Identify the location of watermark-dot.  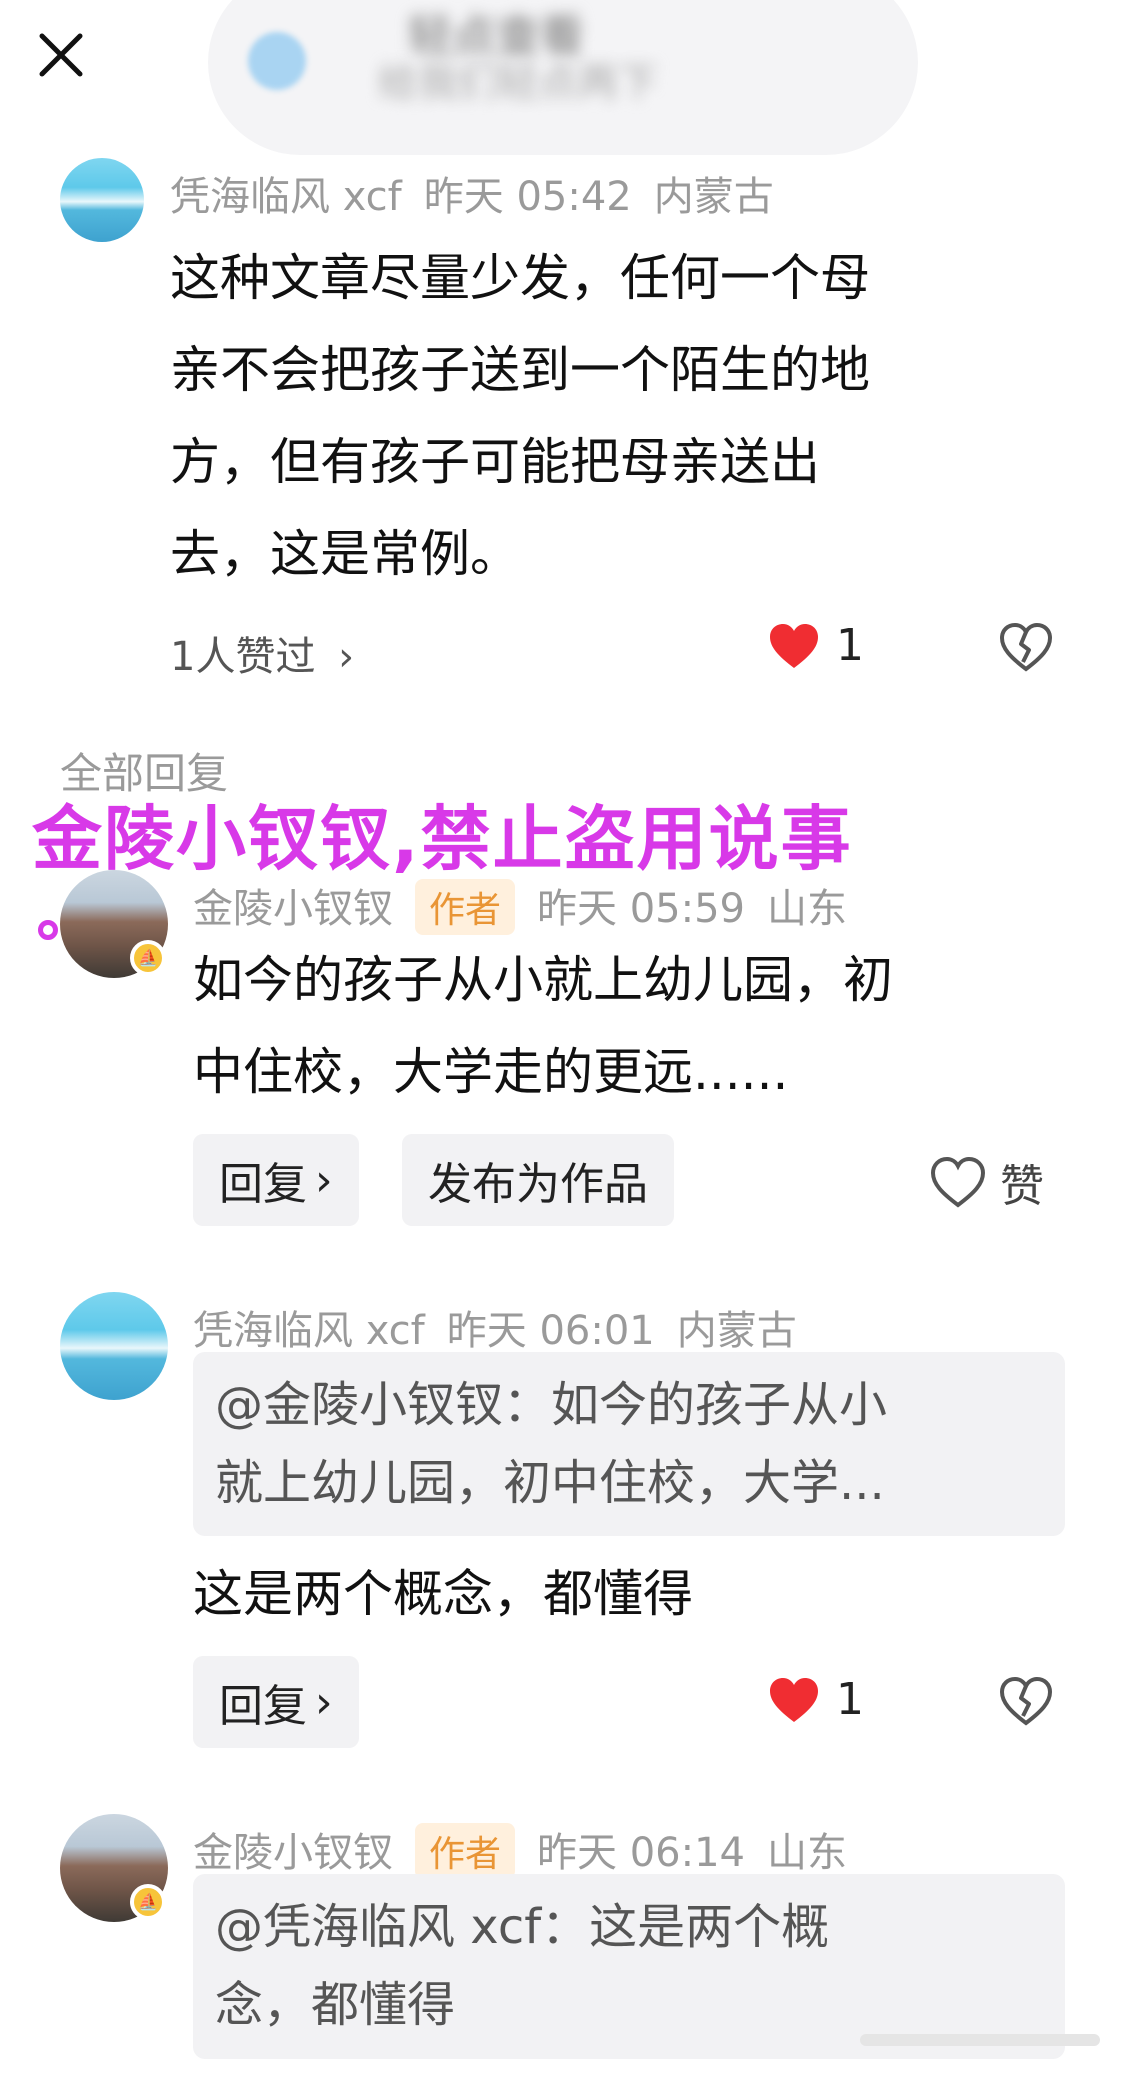
(48, 930).